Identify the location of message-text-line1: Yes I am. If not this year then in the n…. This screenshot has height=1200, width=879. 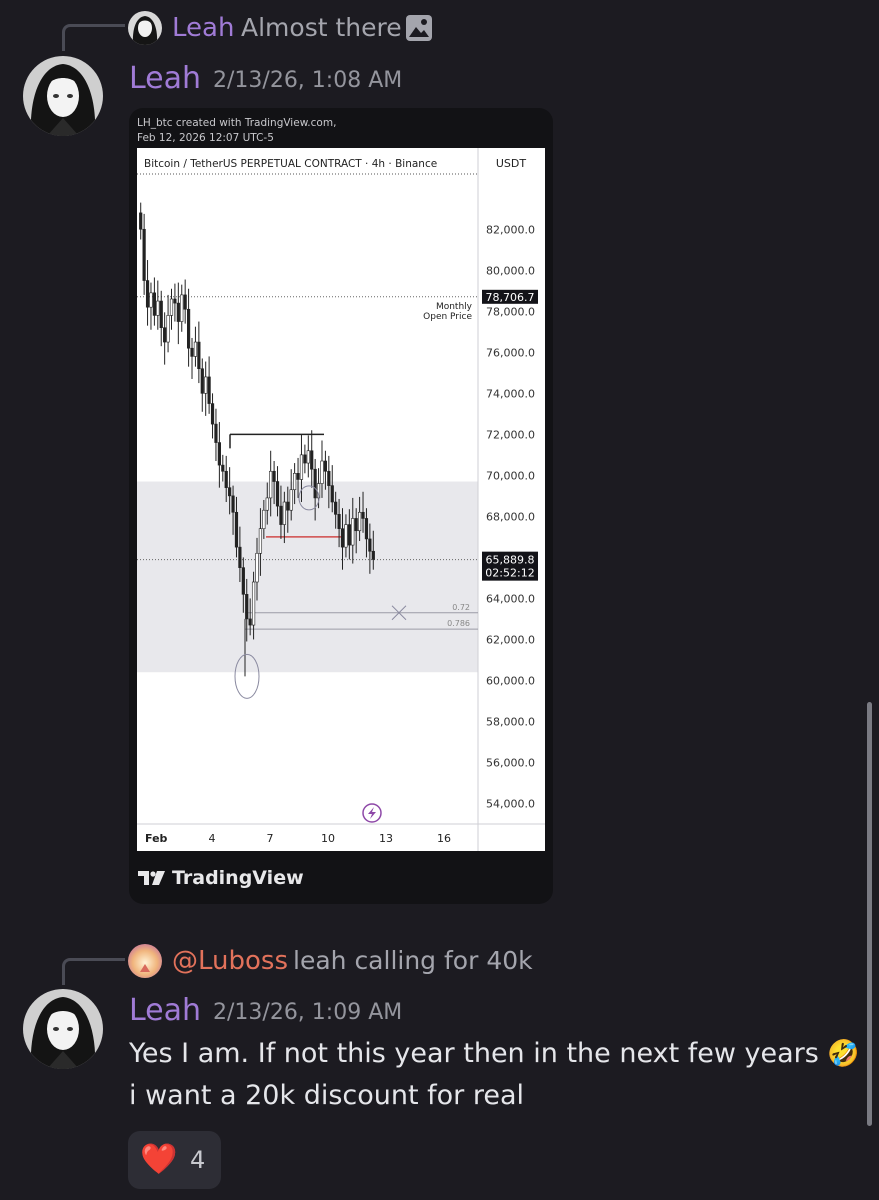
(494, 1054).